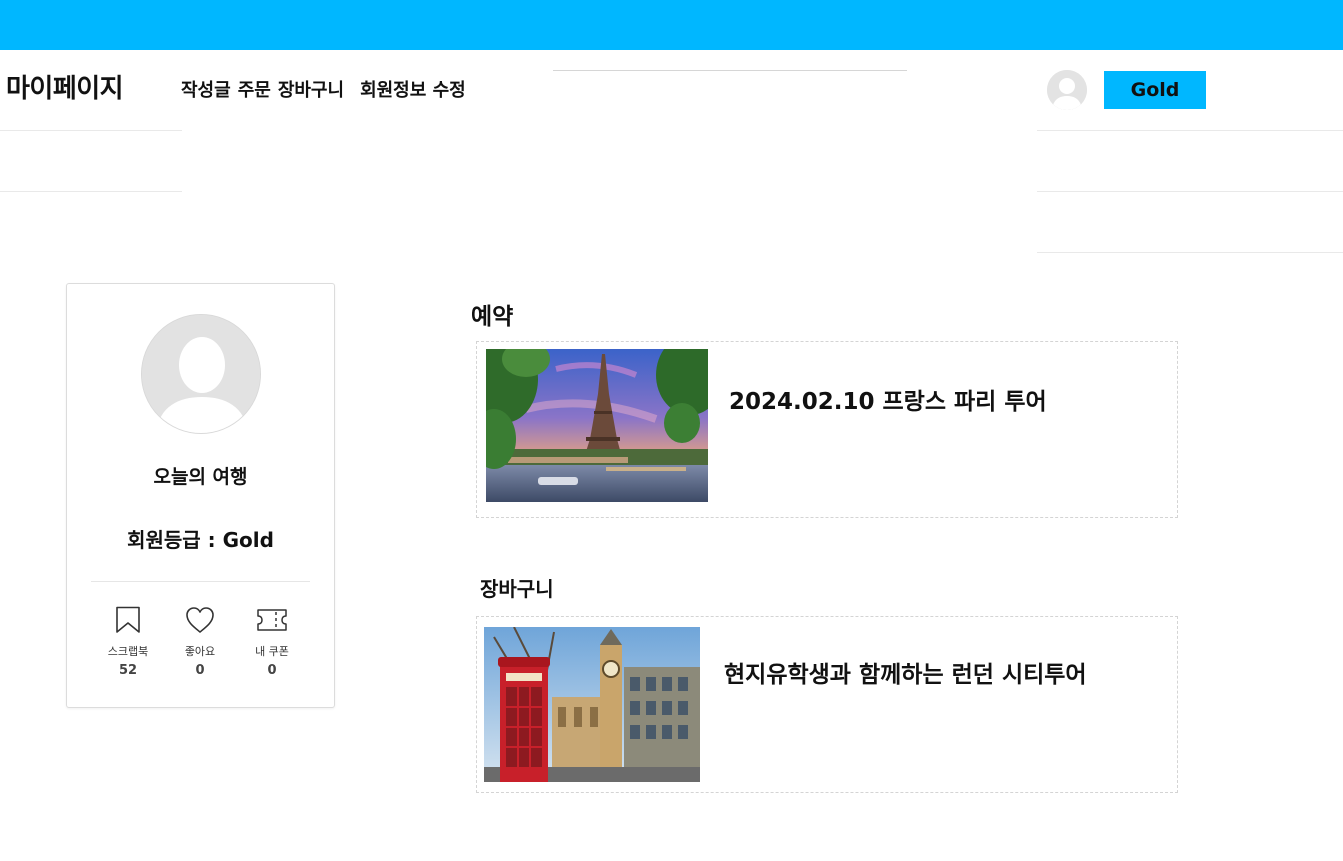  I want to click on search-underline, so click(730, 70).